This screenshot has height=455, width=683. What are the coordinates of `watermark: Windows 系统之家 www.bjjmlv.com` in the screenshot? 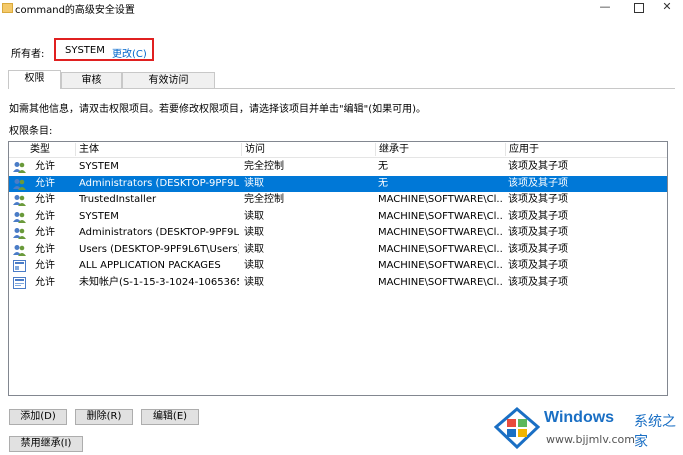 It's located at (588, 430).